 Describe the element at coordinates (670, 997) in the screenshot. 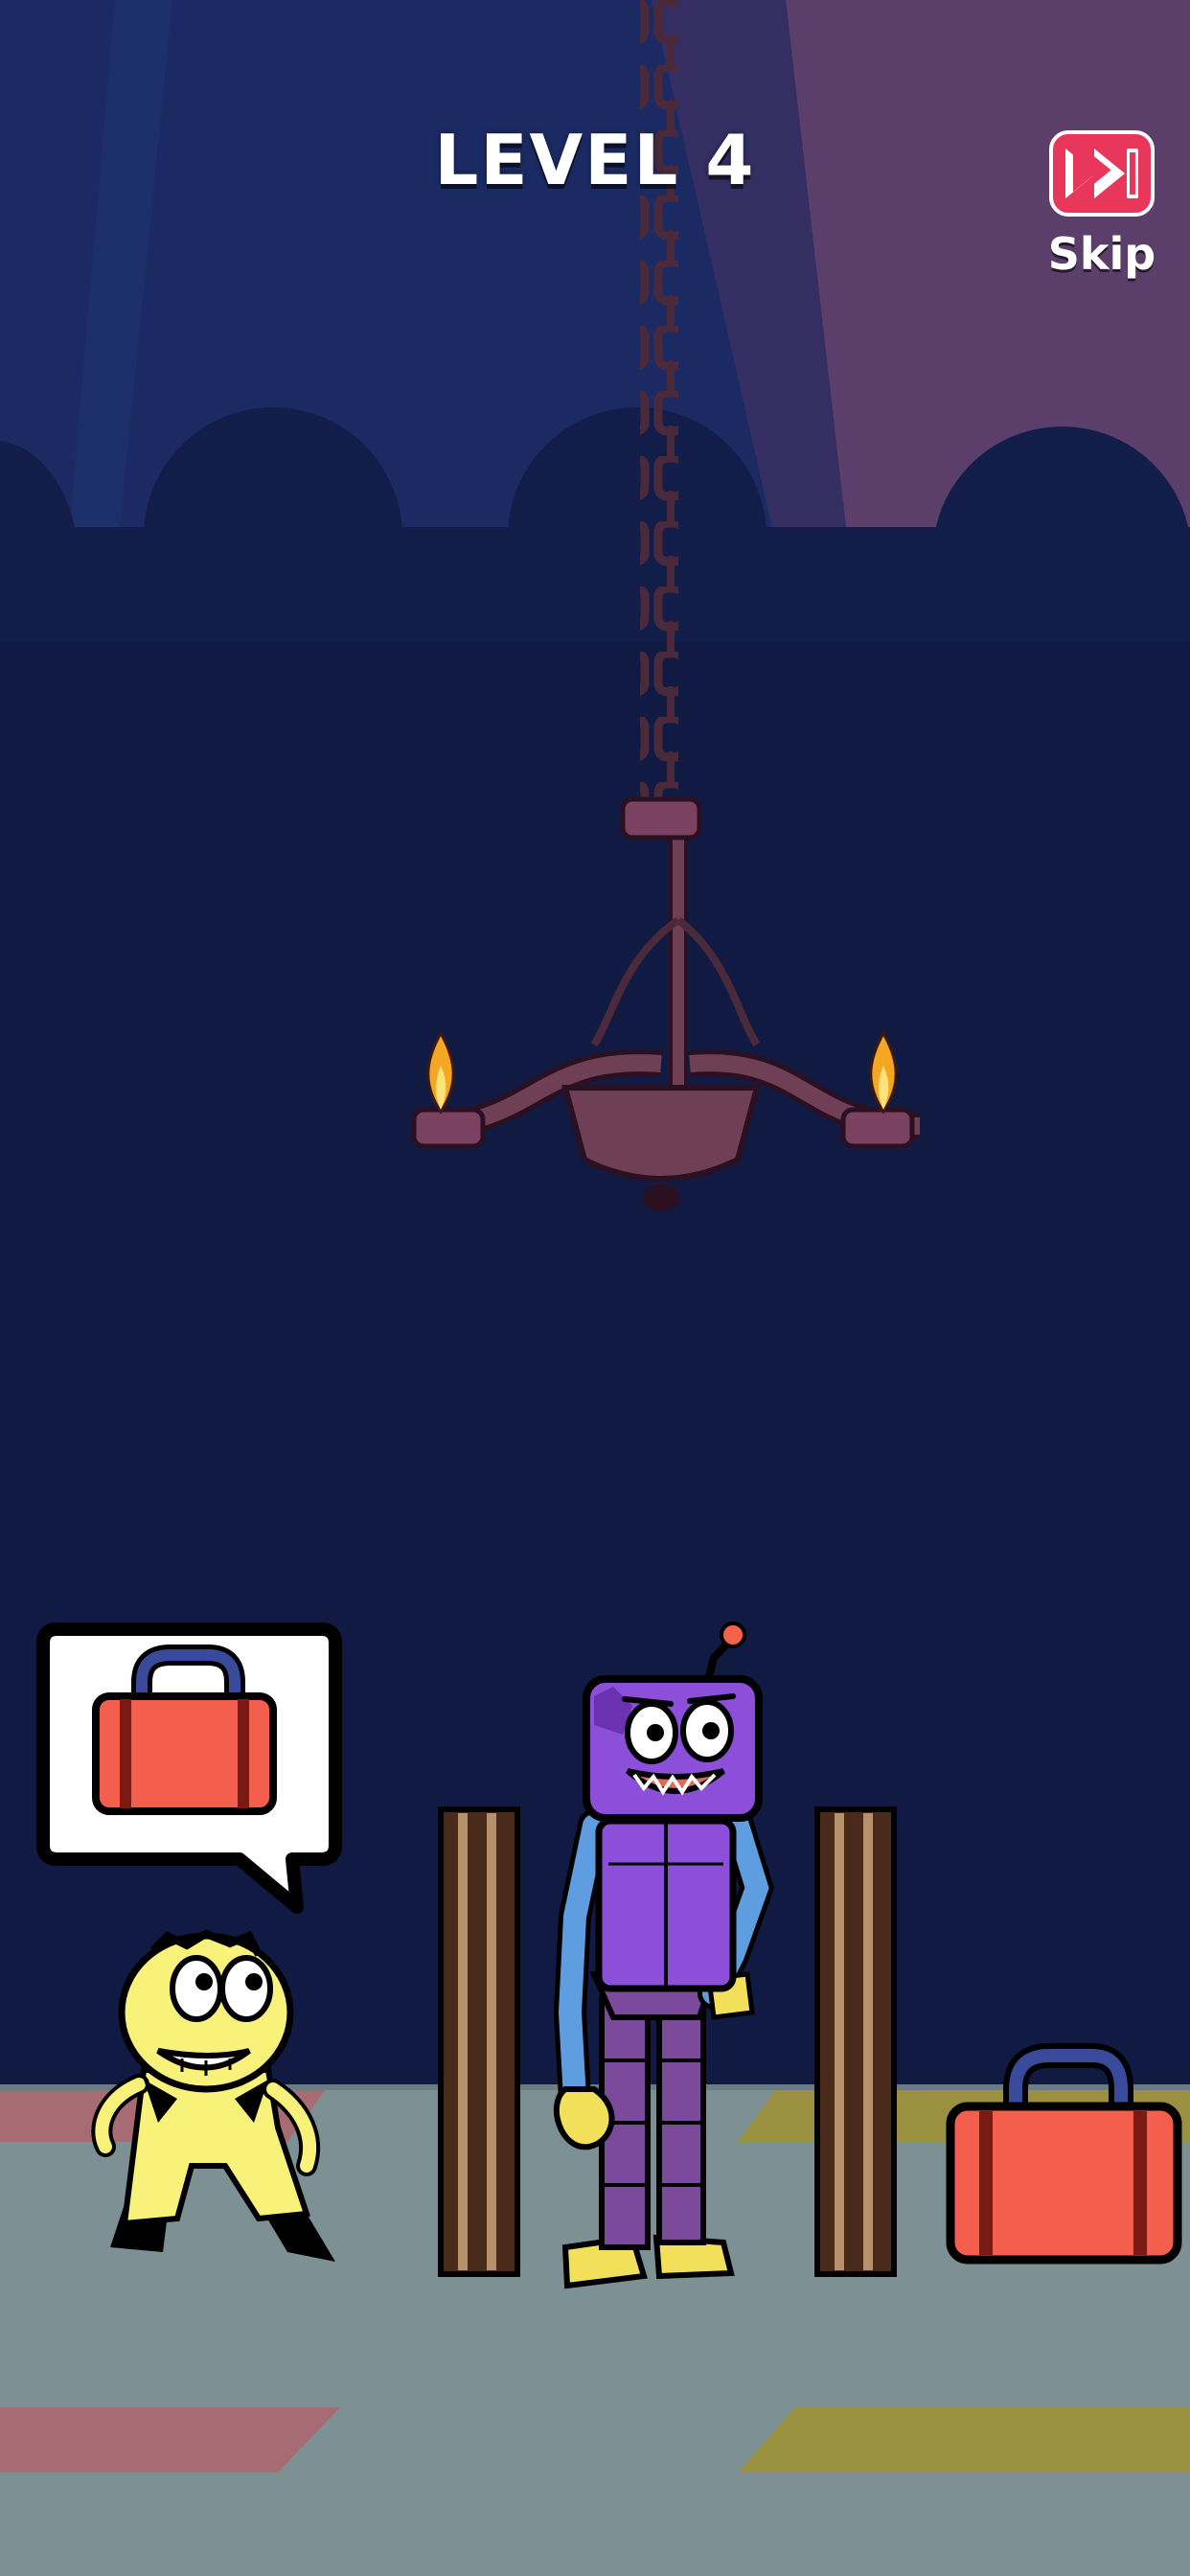

I see `chandelier-hitbox` at that location.